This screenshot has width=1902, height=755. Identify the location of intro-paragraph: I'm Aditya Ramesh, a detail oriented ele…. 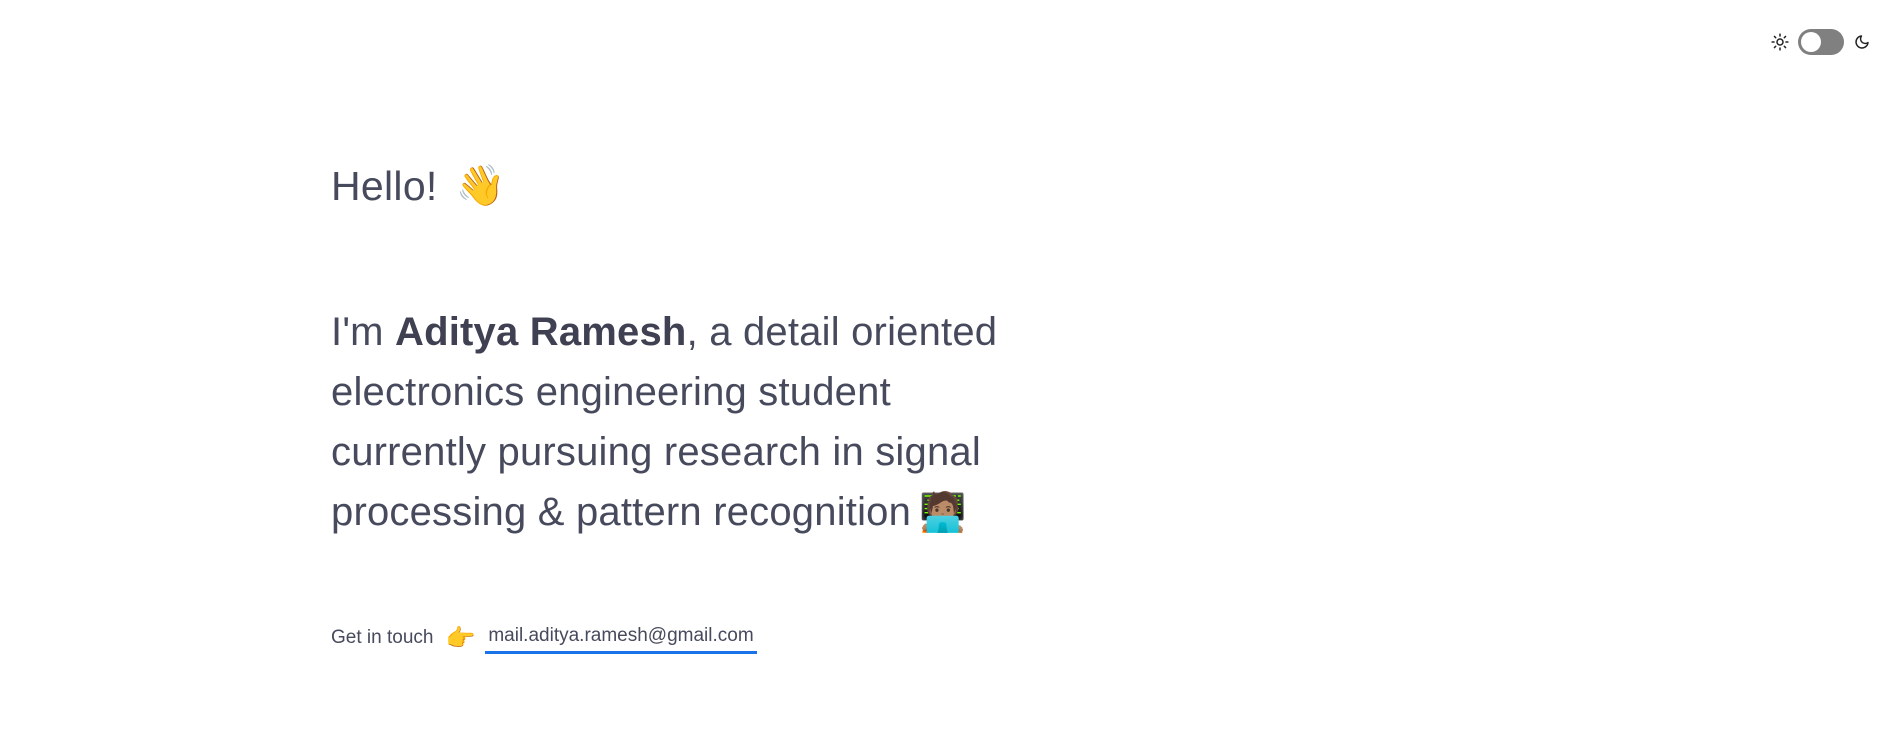
(681, 422).